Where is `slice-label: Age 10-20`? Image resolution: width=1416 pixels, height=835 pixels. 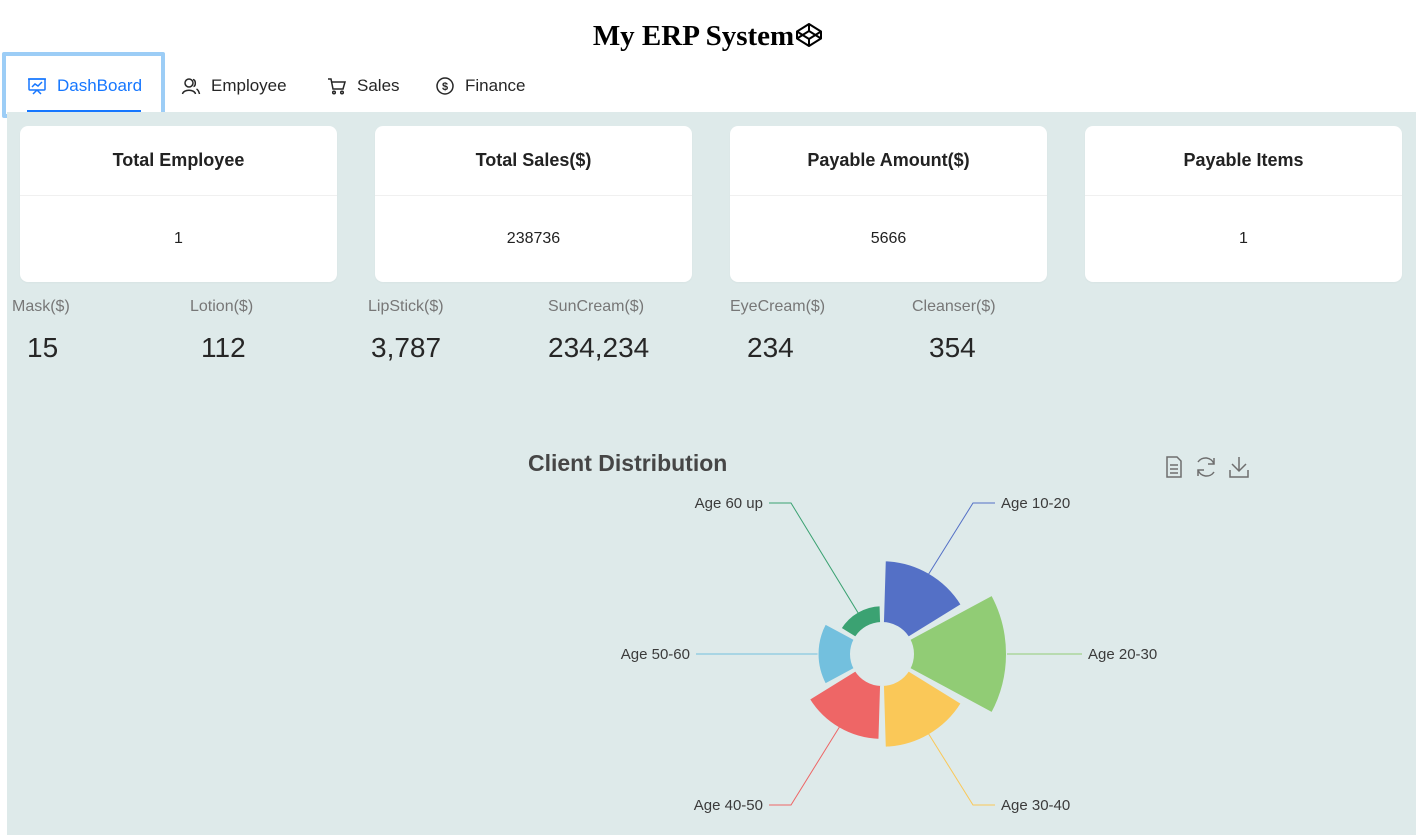
slice-label: Age 10-20 is located at coordinates (1035, 503).